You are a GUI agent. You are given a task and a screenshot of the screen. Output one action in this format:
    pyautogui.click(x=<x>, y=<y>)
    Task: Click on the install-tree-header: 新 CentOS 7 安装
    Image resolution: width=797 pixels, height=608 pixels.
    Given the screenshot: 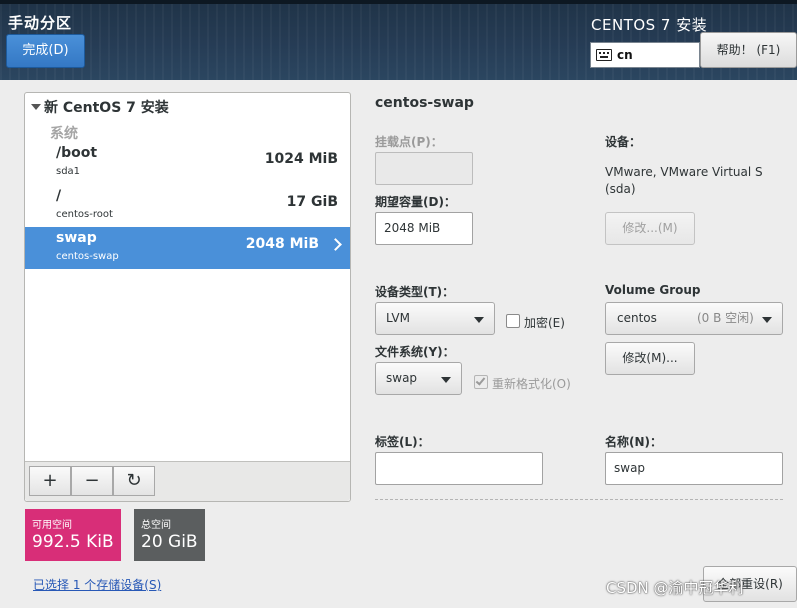 What is the action you would take?
    pyautogui.click(x=100, y=107)
    